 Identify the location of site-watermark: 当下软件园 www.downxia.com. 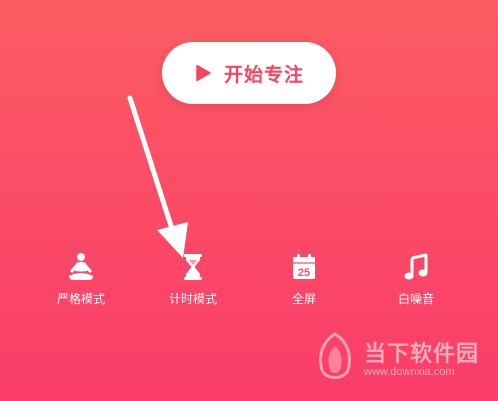
(402, 360).